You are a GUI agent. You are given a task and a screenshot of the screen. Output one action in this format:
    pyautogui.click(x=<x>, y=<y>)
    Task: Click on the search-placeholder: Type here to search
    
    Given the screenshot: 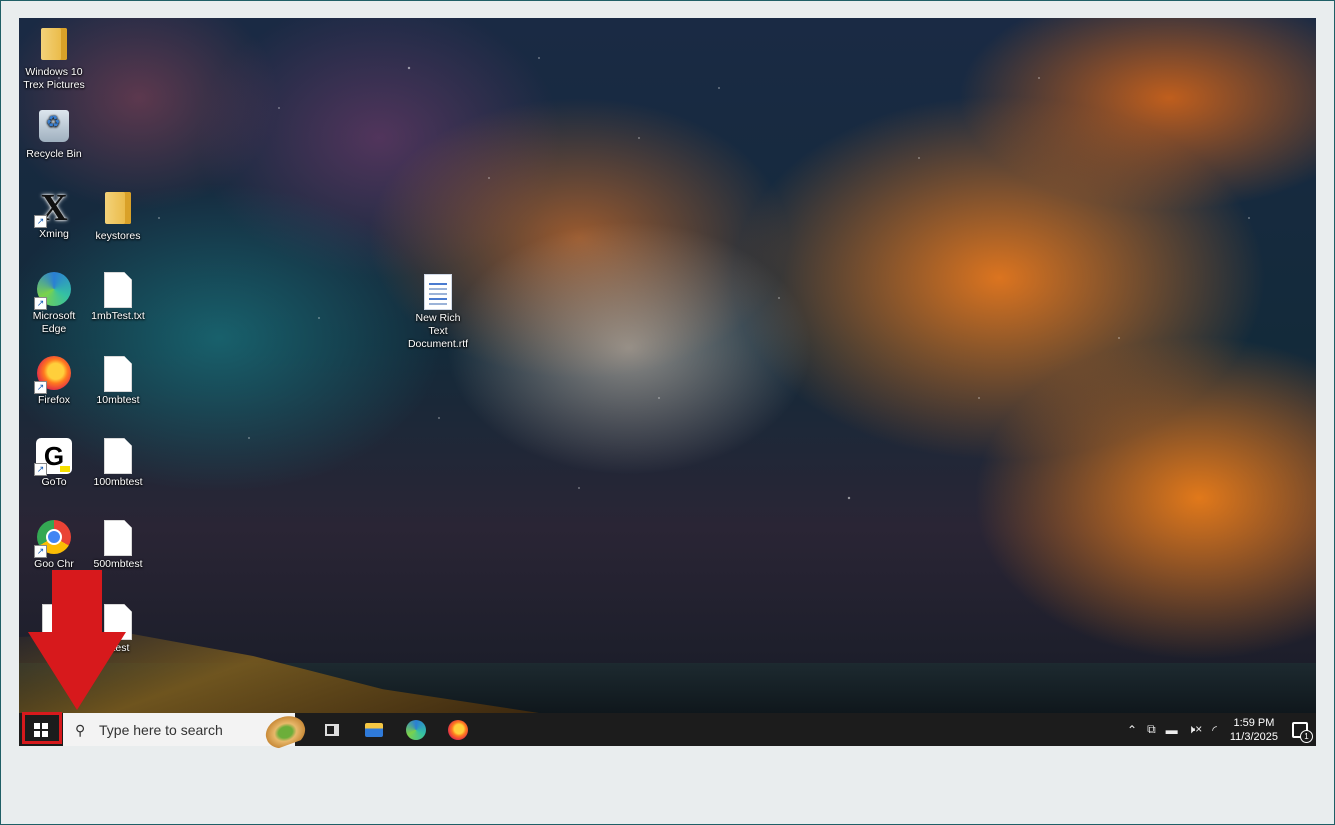 What is the action you would take?
    pyautogui.click(x=161, y=729)
    